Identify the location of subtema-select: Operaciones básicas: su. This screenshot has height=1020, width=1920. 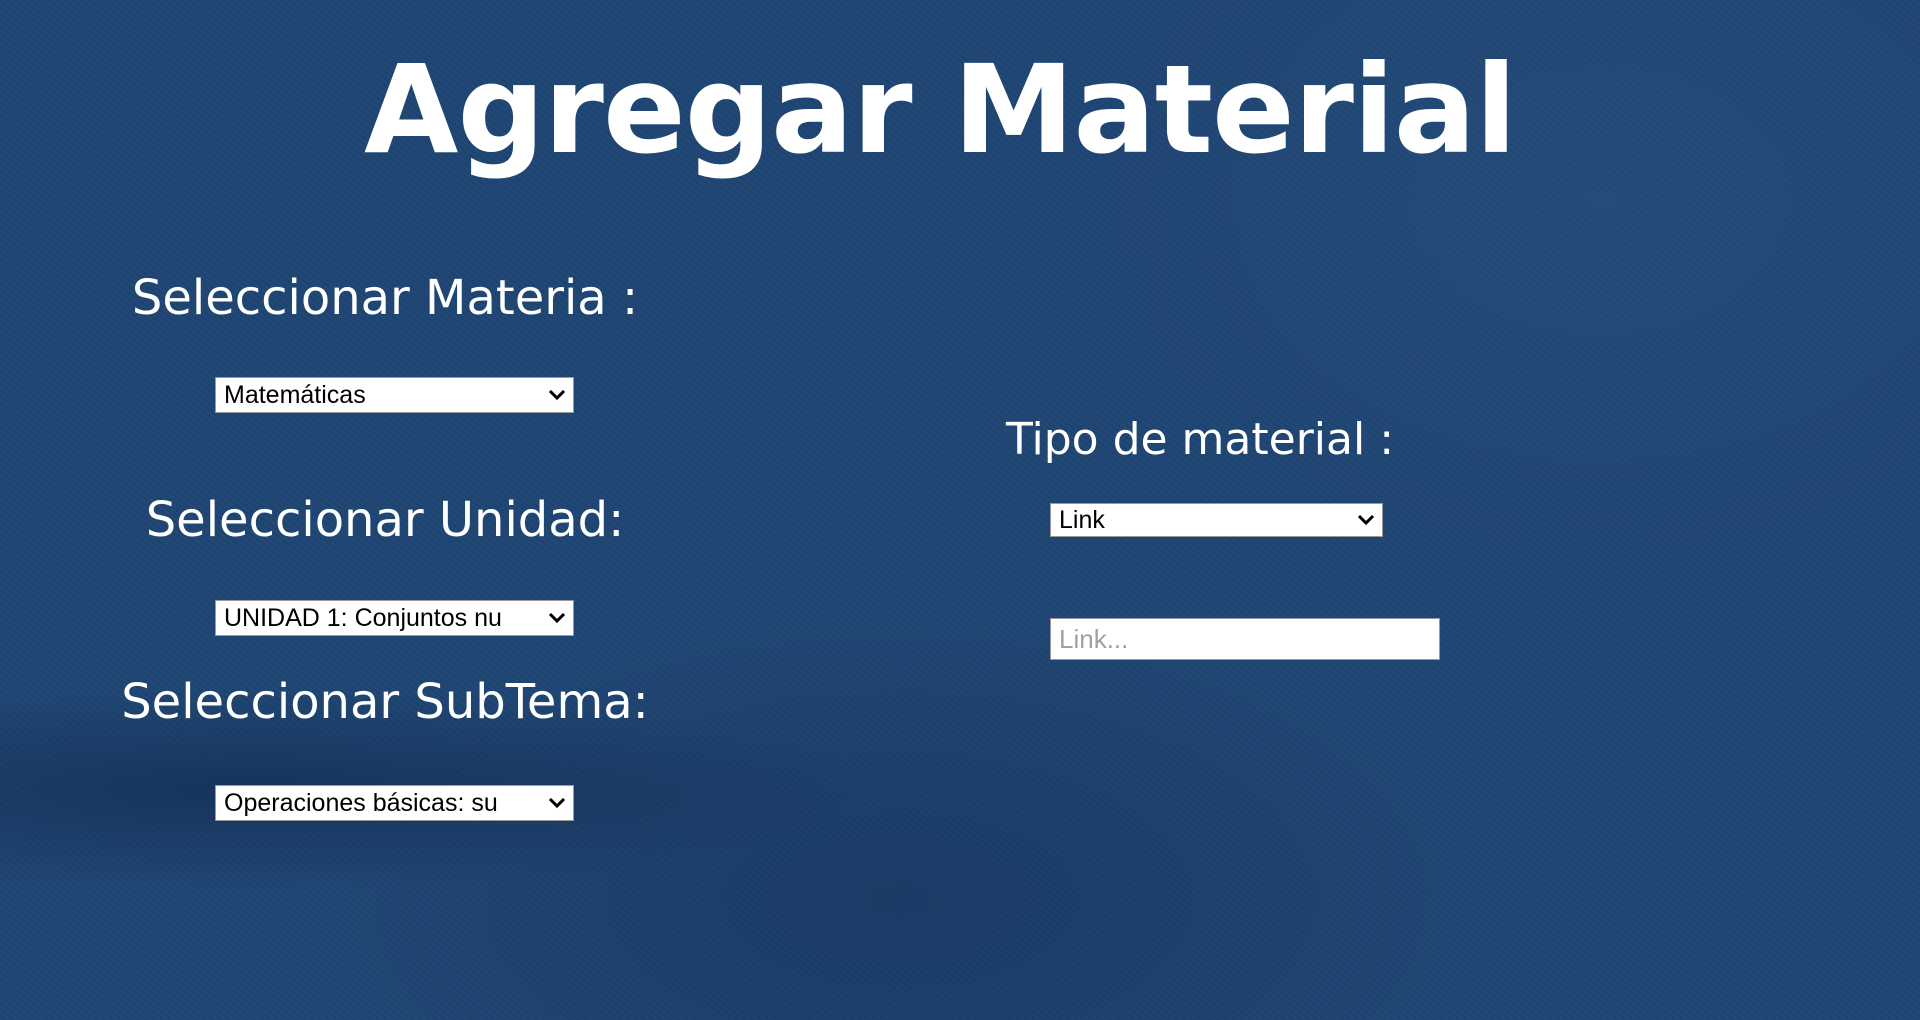
(394, 803).